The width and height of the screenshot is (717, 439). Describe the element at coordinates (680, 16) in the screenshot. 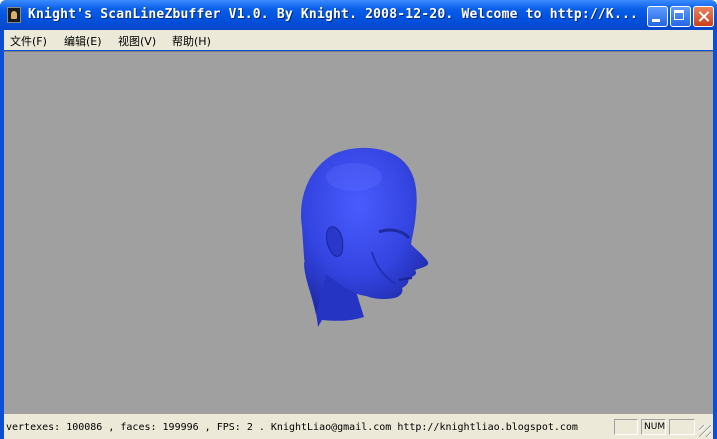

I see `maximize-button` at that location.